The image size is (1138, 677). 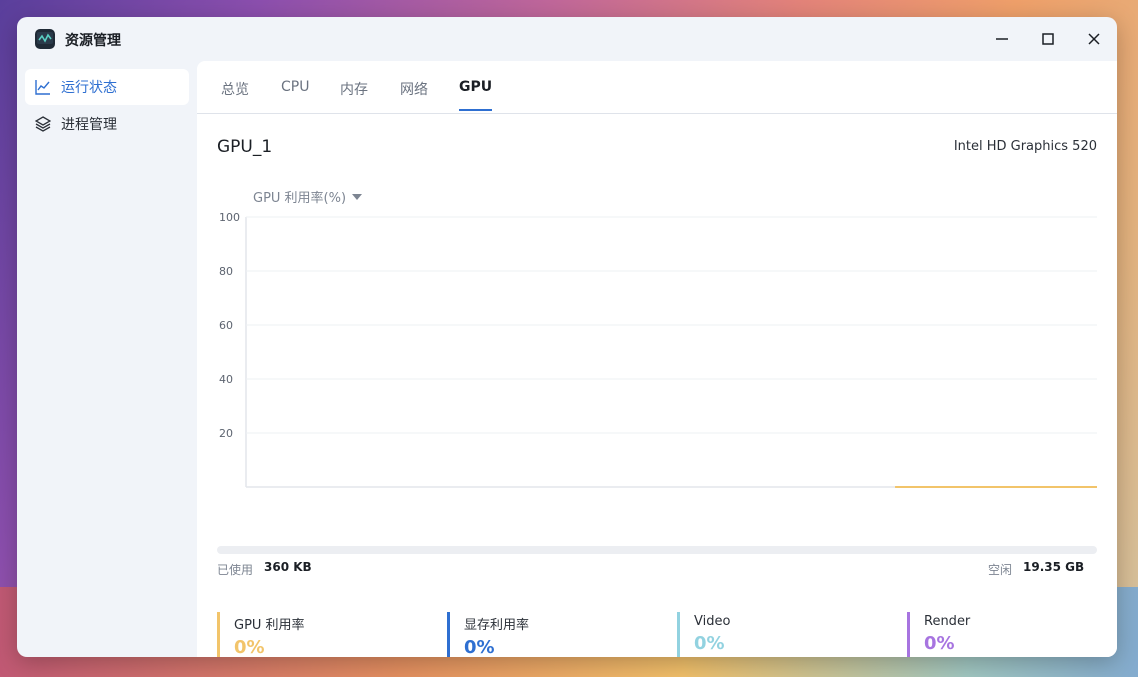 What do you see at coordinates (45, 39) in the screenshot?
I see `app-icon` at bounding box center [45, 39].